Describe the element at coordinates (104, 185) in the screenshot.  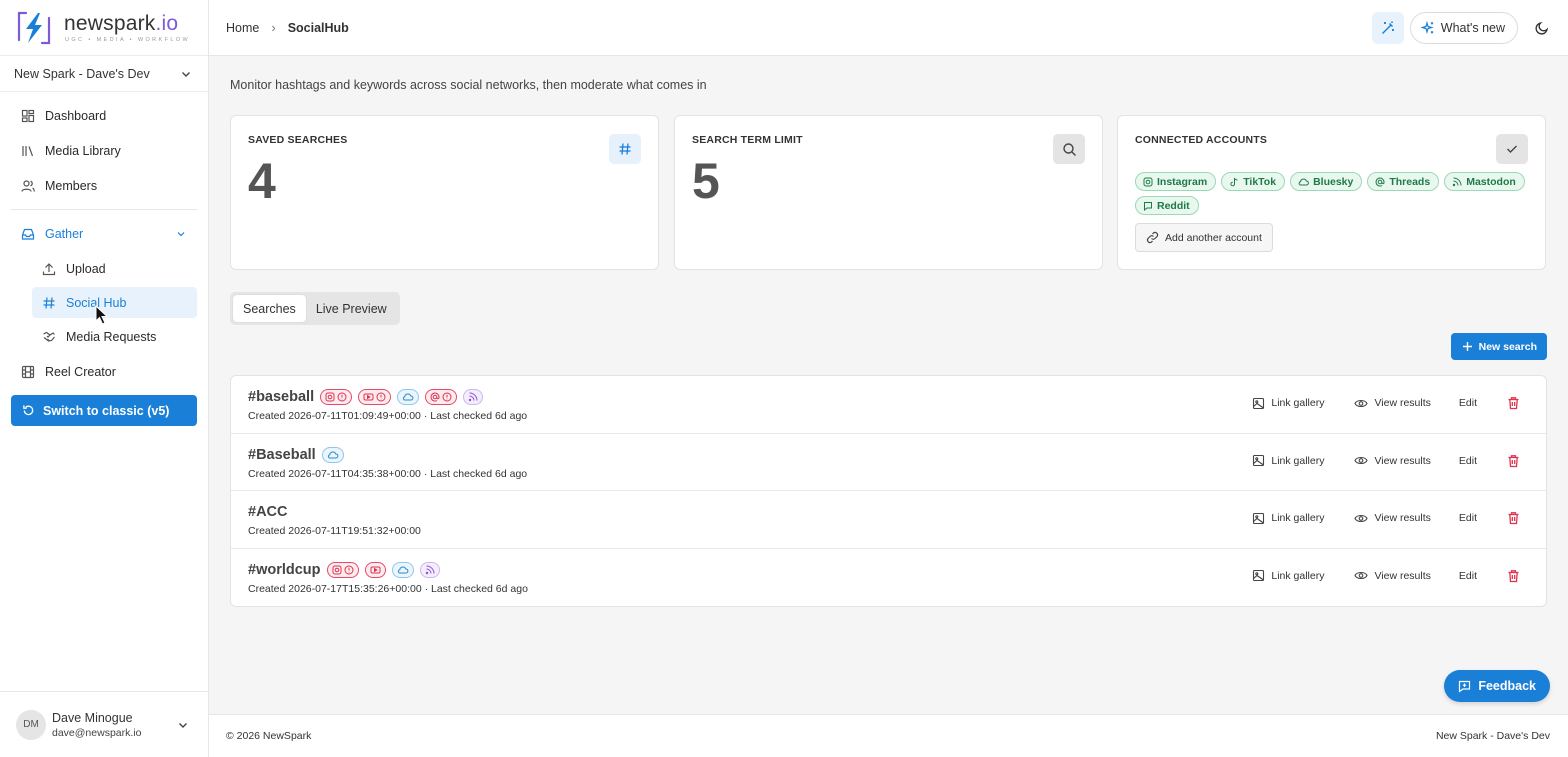
I see `sidebar-item-members: Members` at that location.